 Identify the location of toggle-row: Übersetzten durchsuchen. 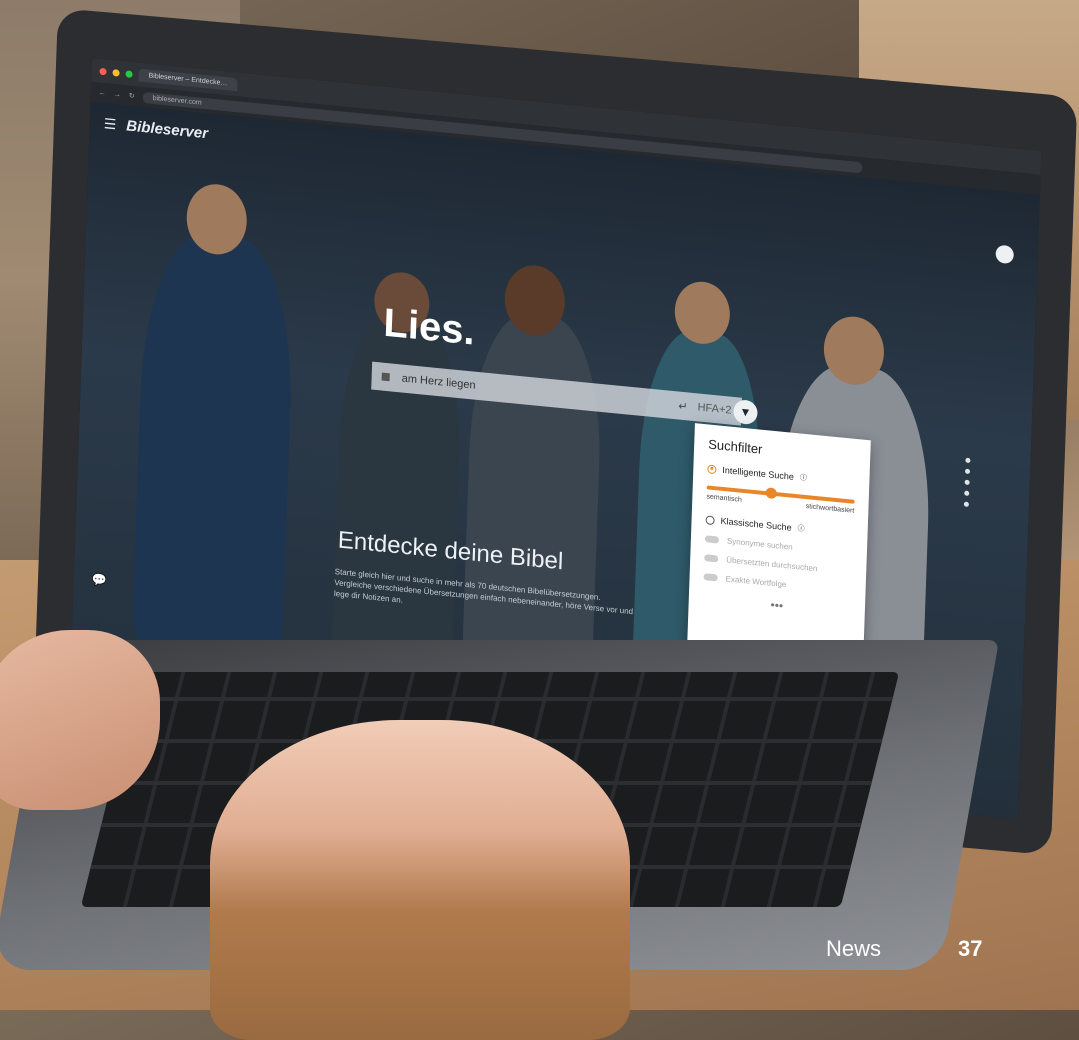
(778, 564).